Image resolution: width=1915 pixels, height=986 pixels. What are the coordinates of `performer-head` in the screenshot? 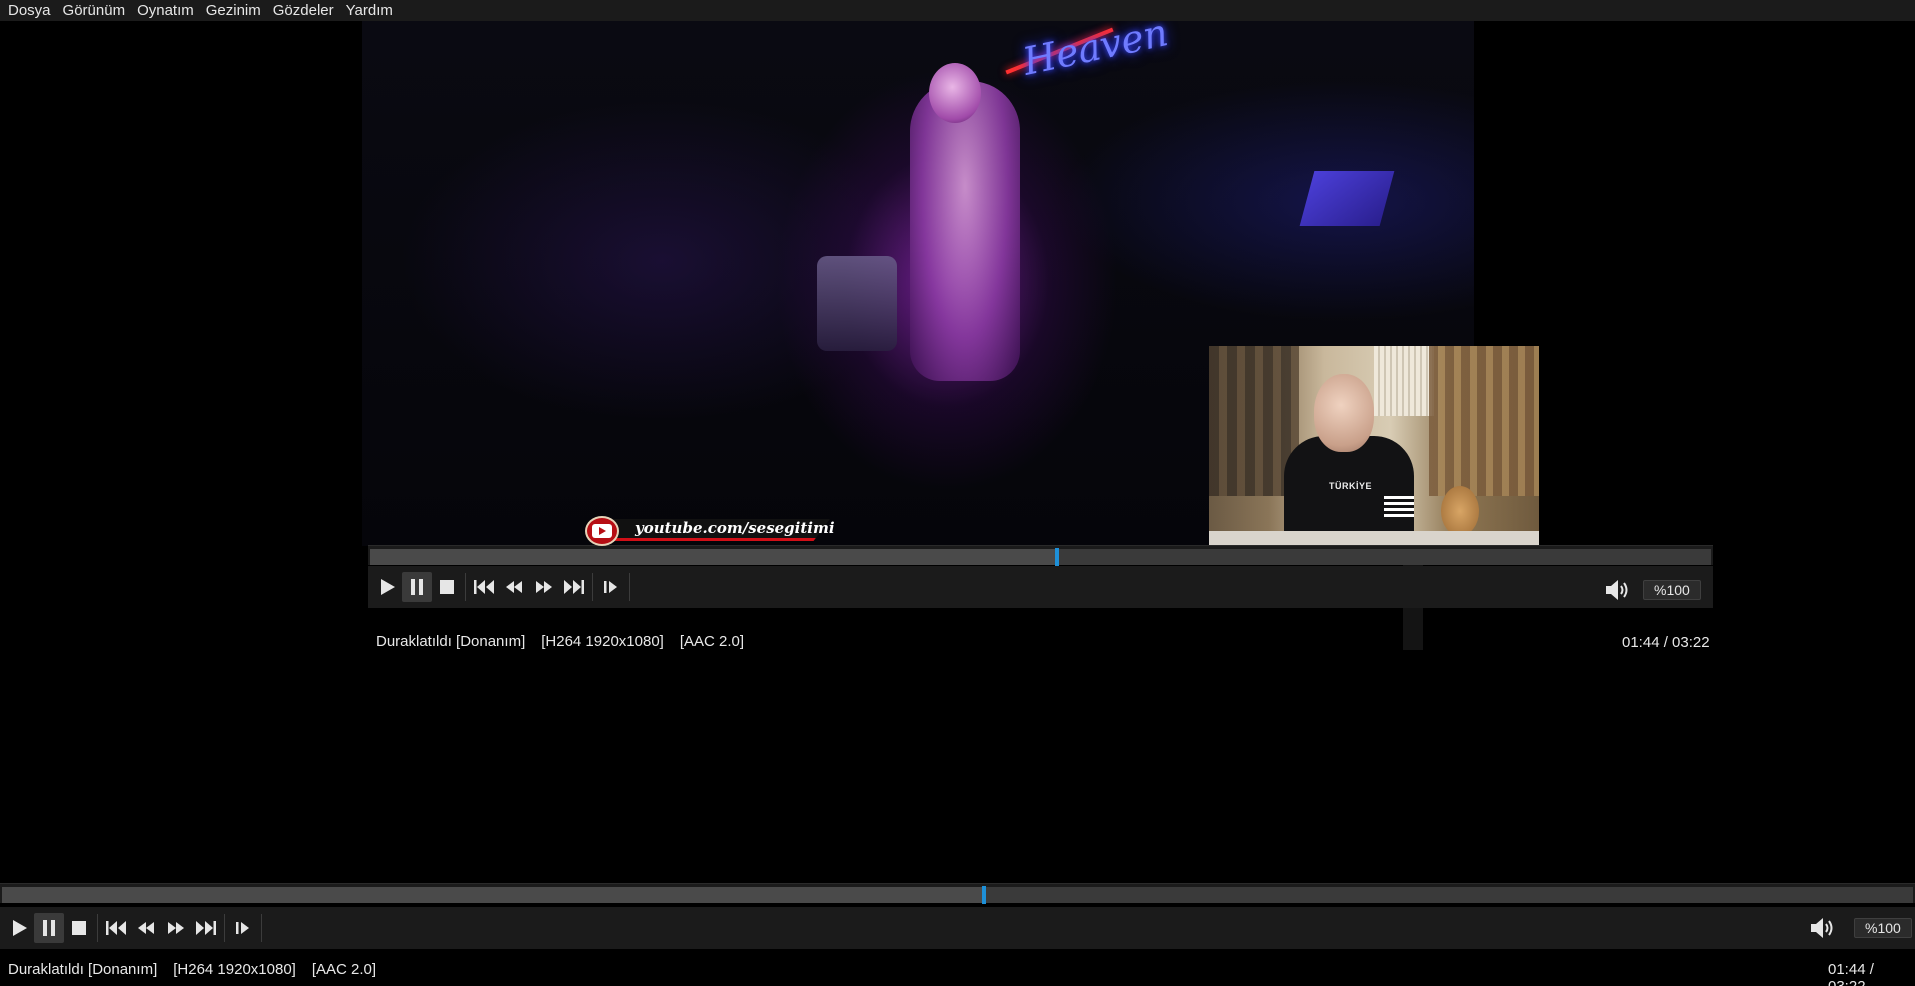 It's located at (955, 93).